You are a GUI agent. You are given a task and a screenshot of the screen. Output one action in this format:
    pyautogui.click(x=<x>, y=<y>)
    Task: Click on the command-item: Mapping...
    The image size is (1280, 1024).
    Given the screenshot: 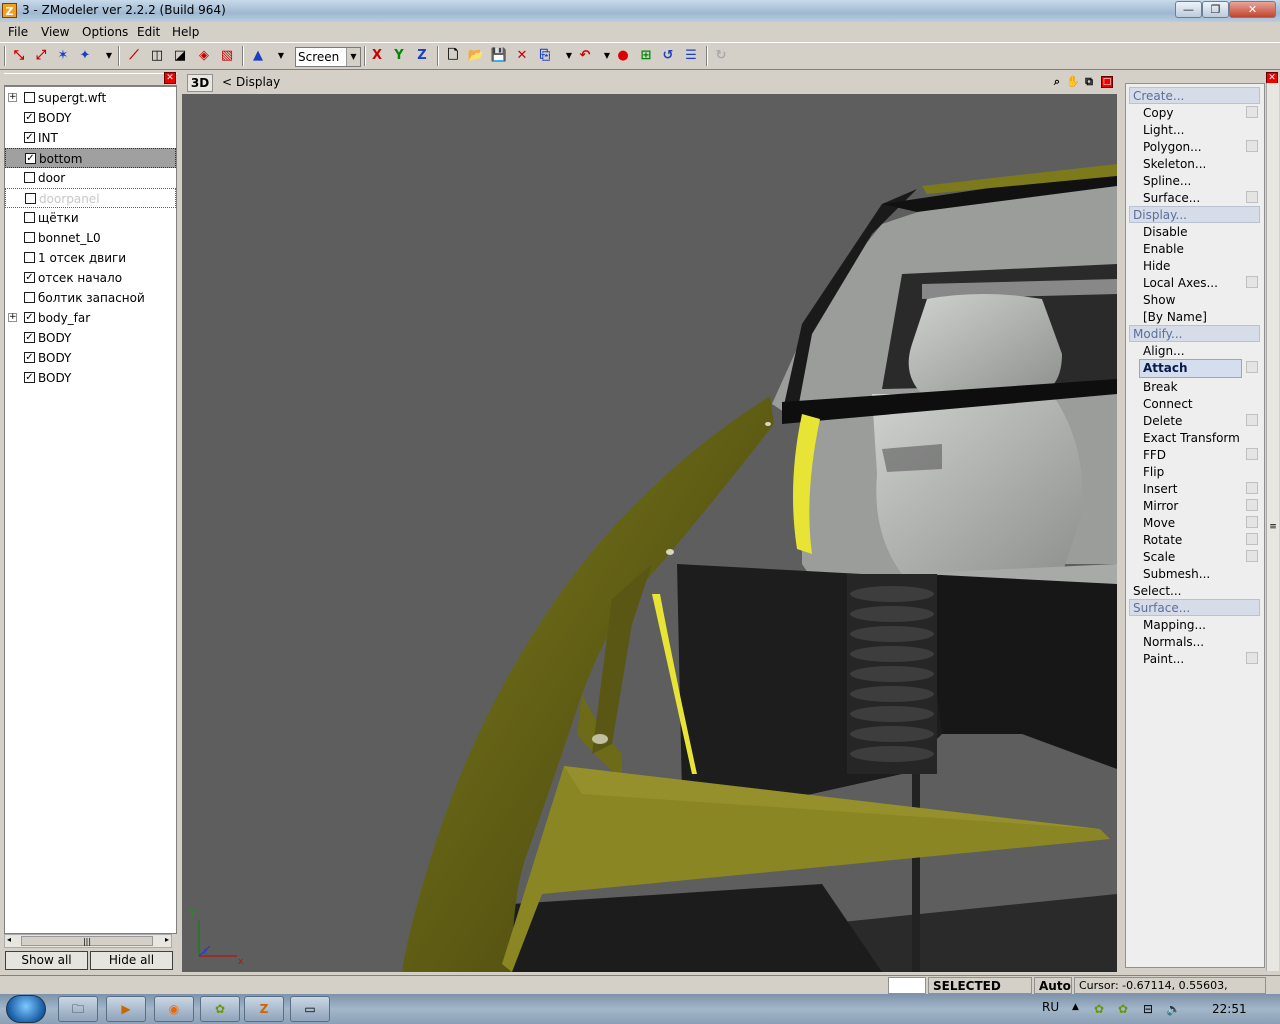 What is the action you would take?
    pyautogui.click(x=1195, y=624)
    